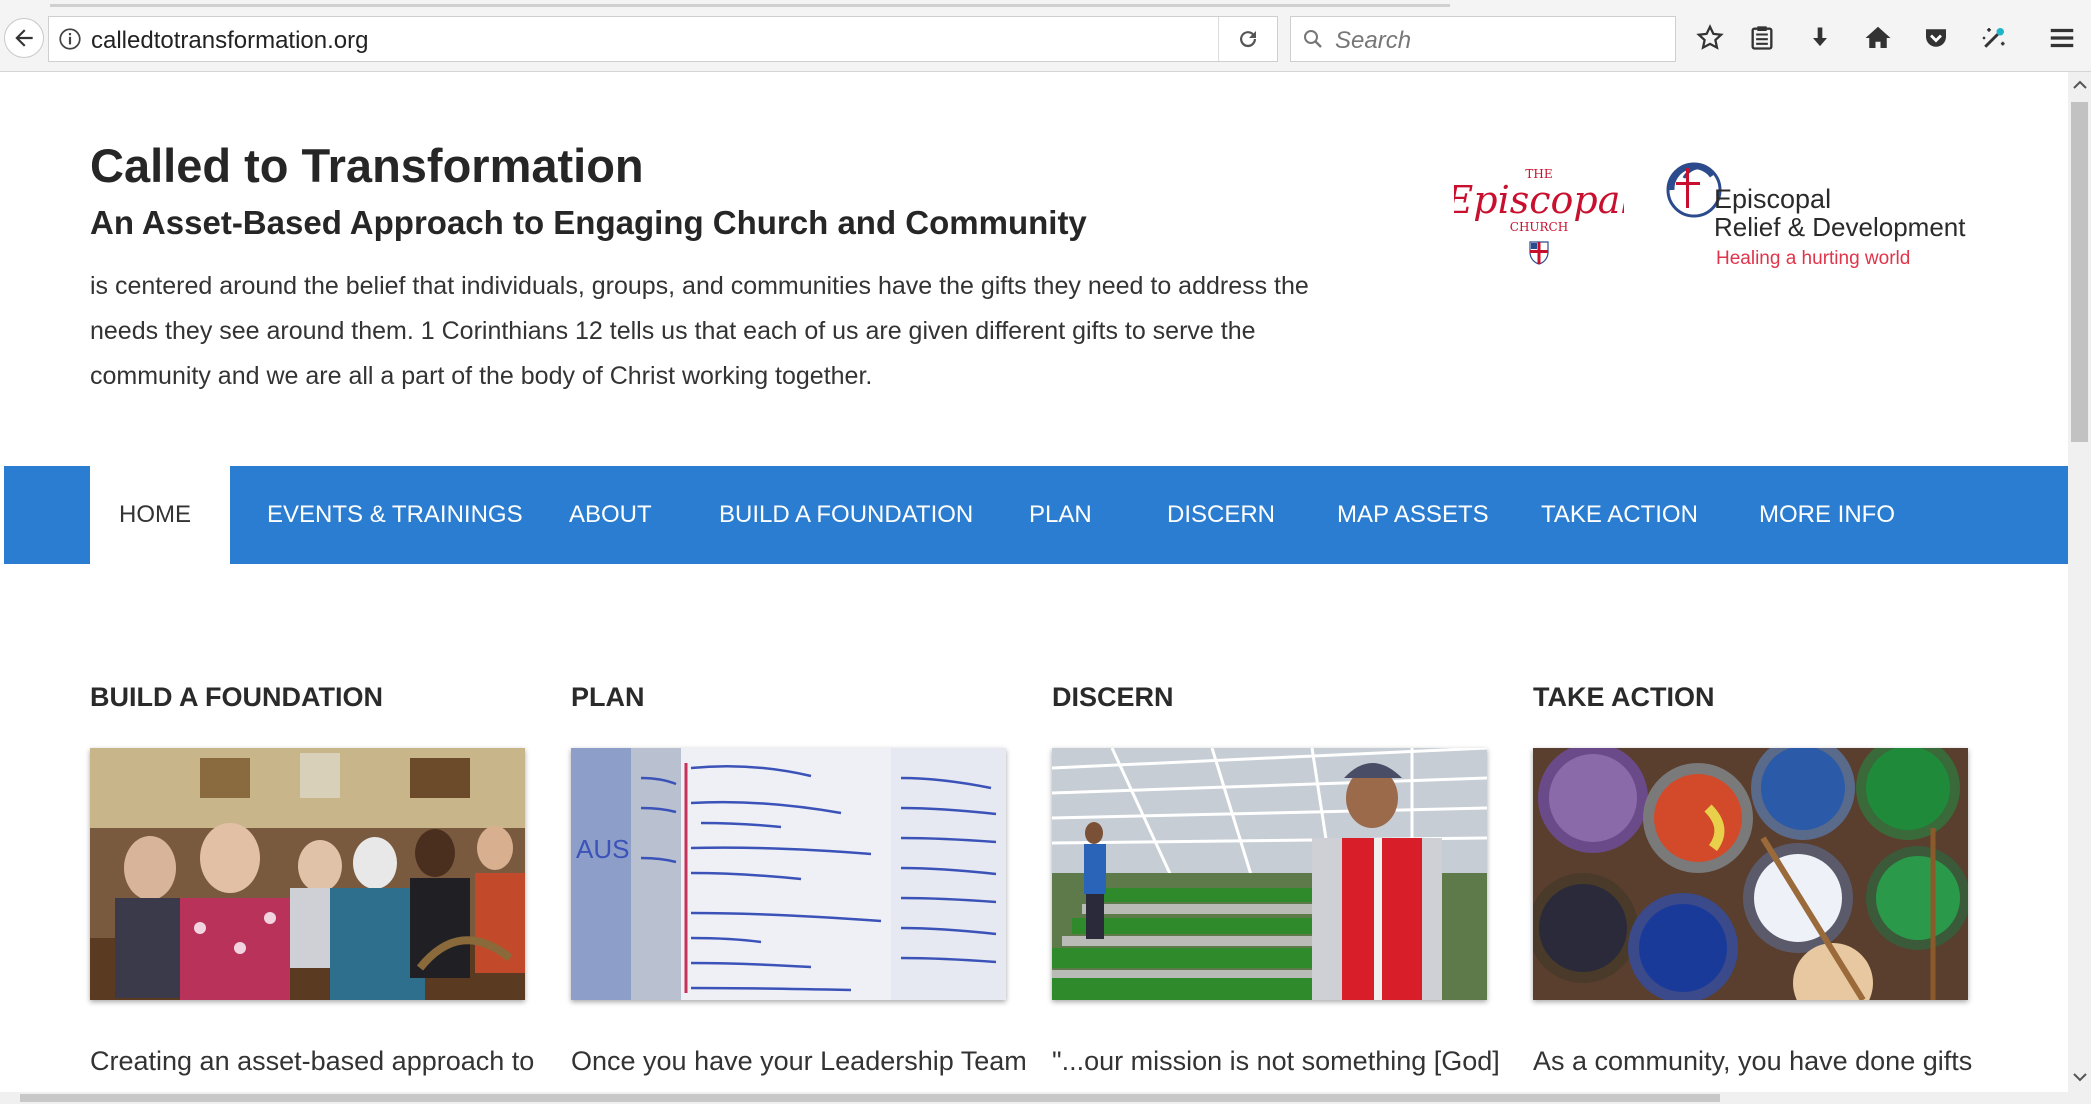  Describe the element at coordinates (1624, 697) in the screenshot. I see `card-title-take-action: TAKE ACTION` at that location.